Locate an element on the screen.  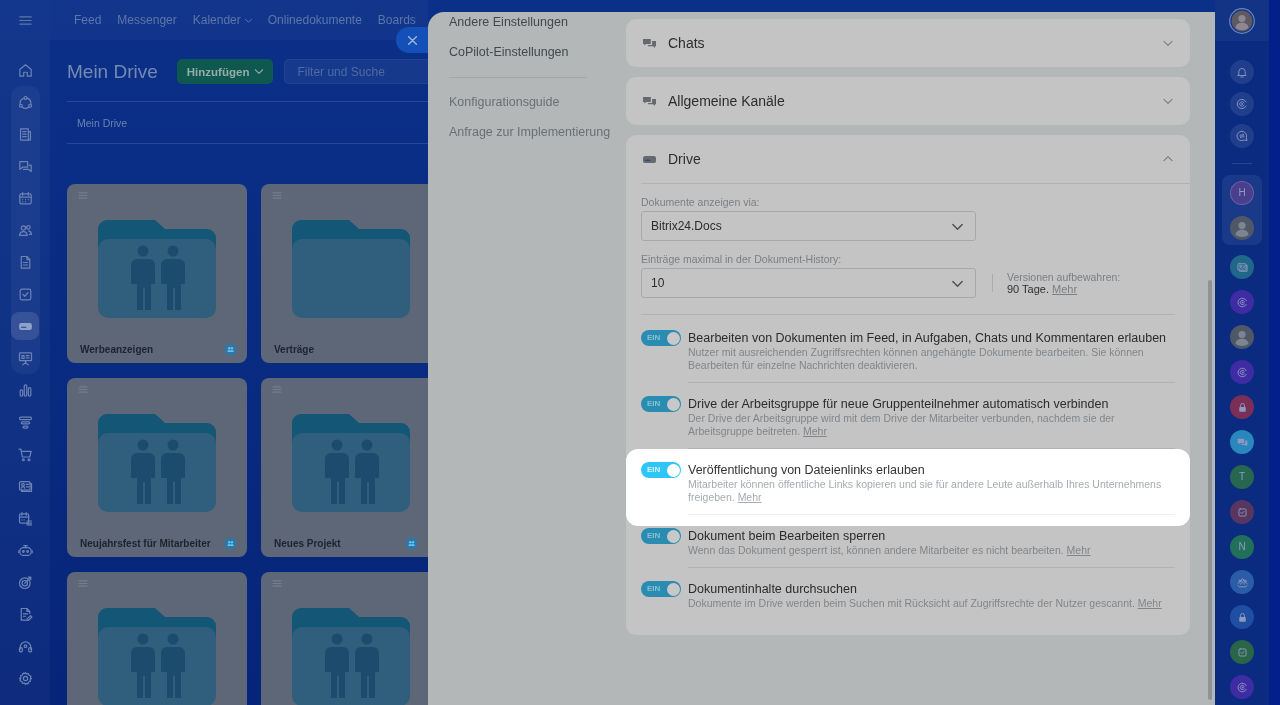
folder-card: Neues Projekt is located at coordinates (344, 467).